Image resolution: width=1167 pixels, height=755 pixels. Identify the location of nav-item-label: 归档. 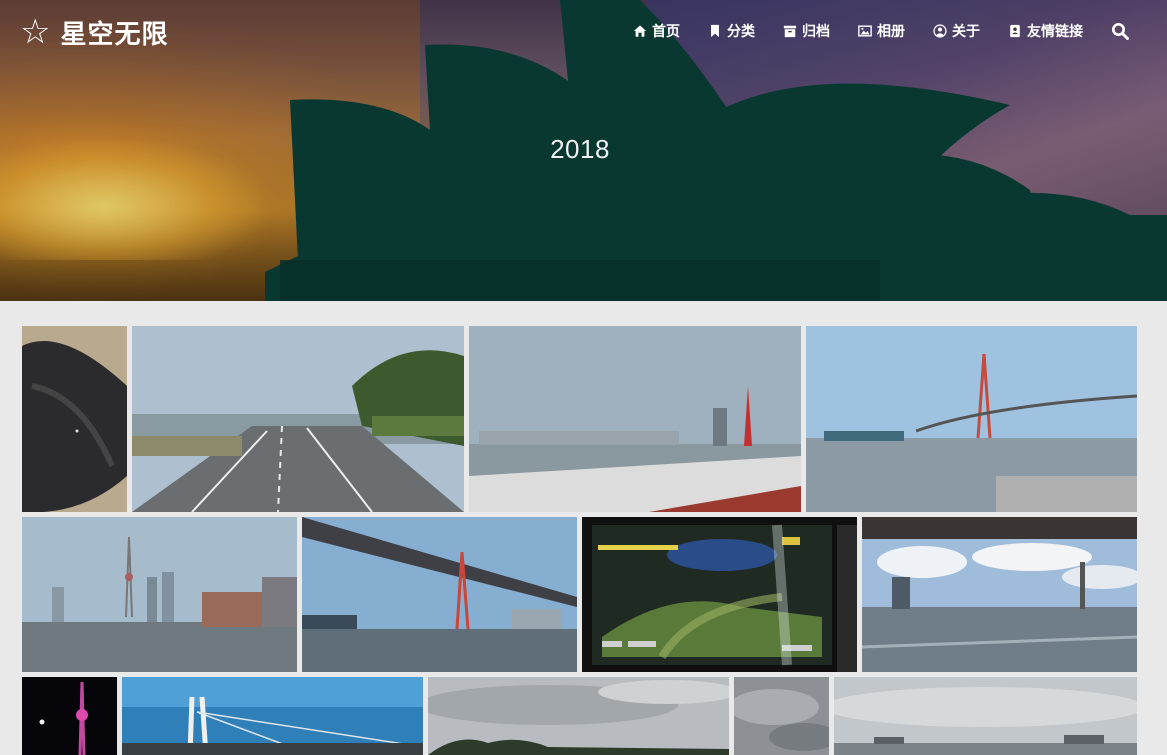
(816, 32).